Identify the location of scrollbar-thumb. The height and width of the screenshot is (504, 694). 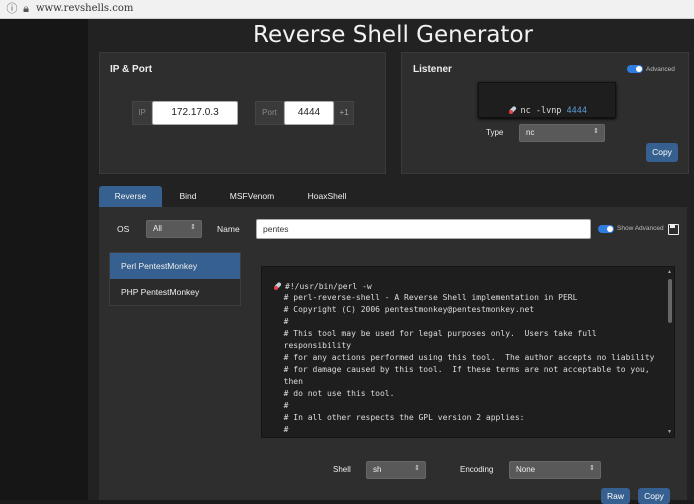
(670, 301).